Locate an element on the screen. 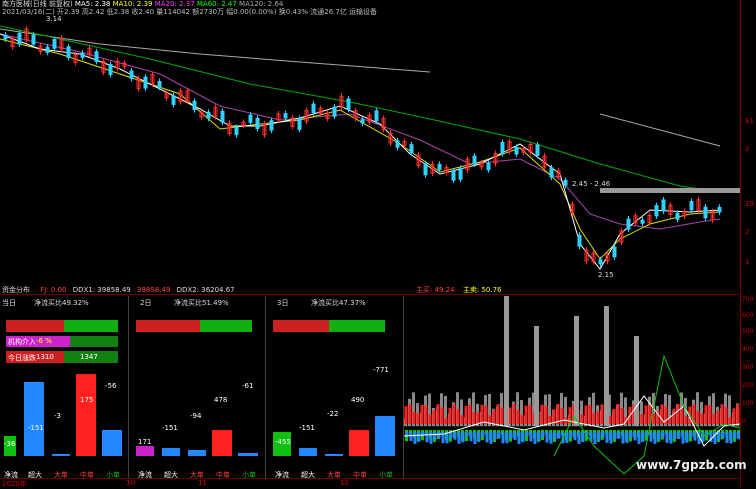 The height and width of the screenshot is (489, 756). fund-tick-500: 500 is located at coordinates (748, 331).